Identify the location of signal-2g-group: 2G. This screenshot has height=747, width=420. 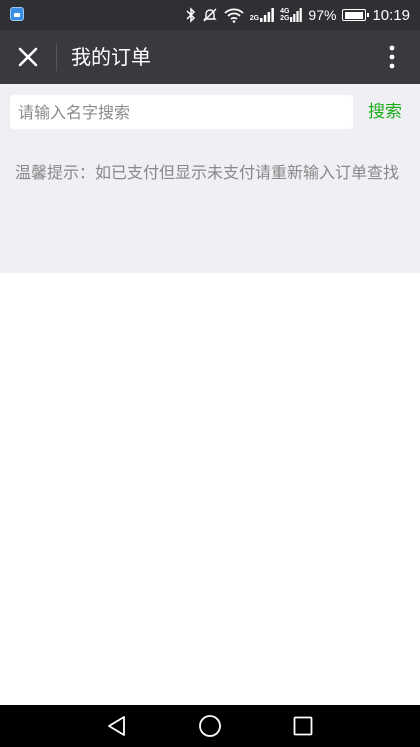
(262, 15).